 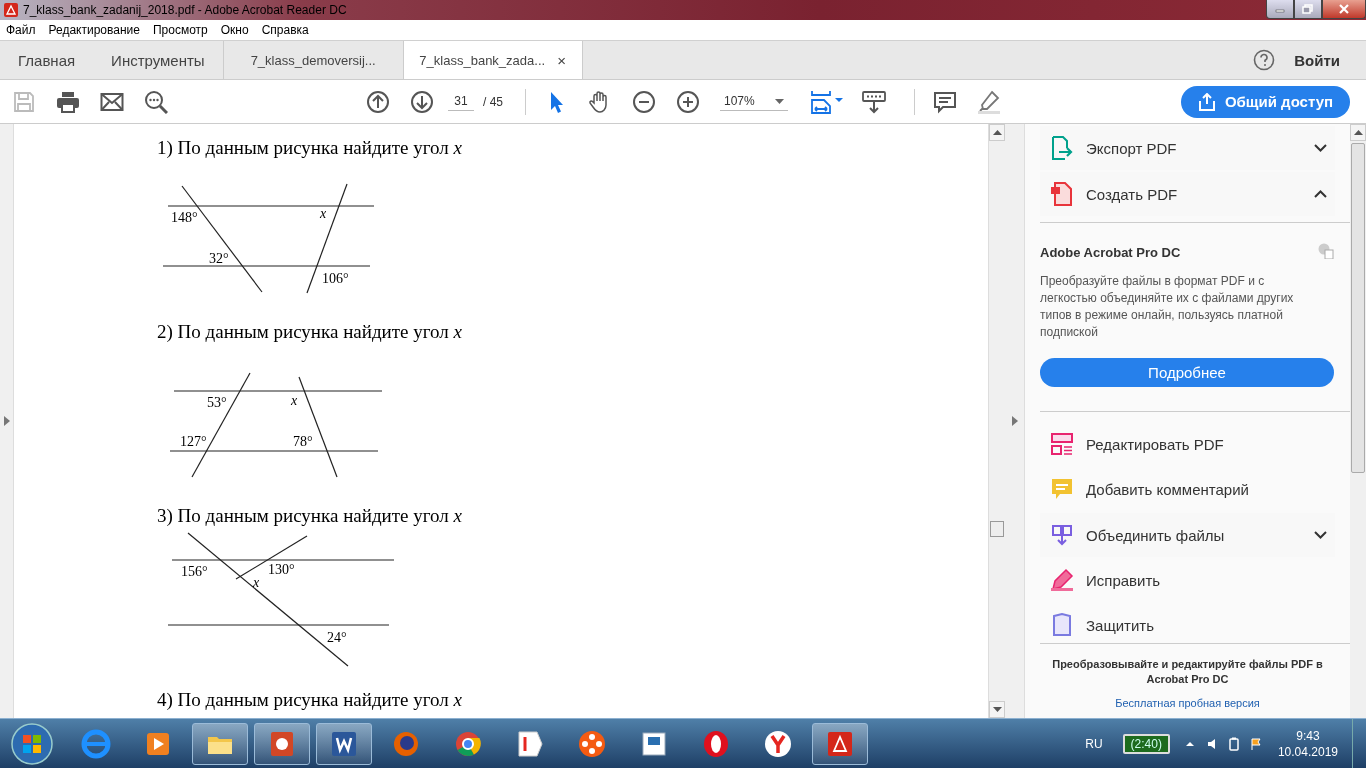 I want to click on restore-button, so click(x=1308, y=9).